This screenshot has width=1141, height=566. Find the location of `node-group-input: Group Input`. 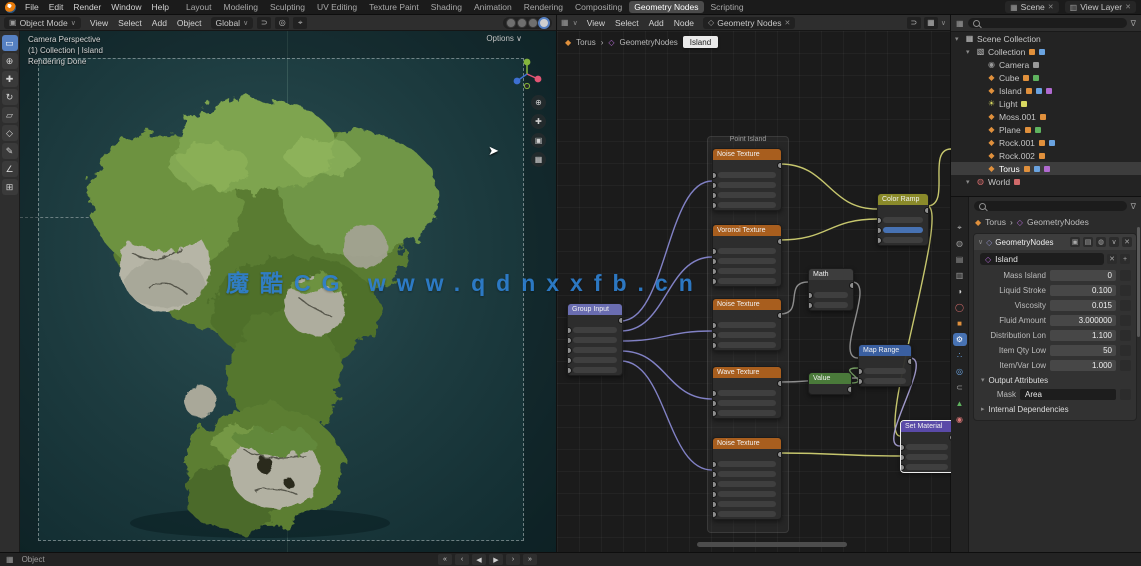

node-group-input: Group Input is located at coordinates (595, 339).